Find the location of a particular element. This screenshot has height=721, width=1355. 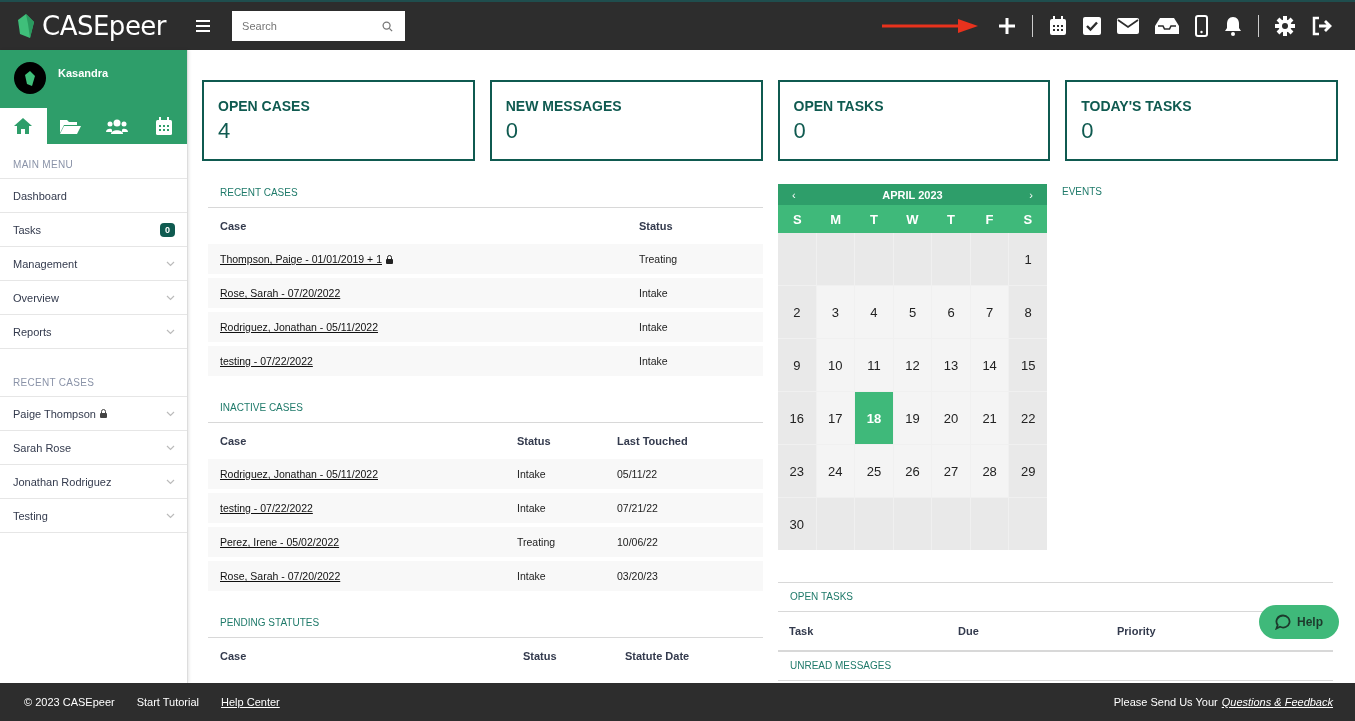

calendar-day: 12 is located at coordinates (912, 365).